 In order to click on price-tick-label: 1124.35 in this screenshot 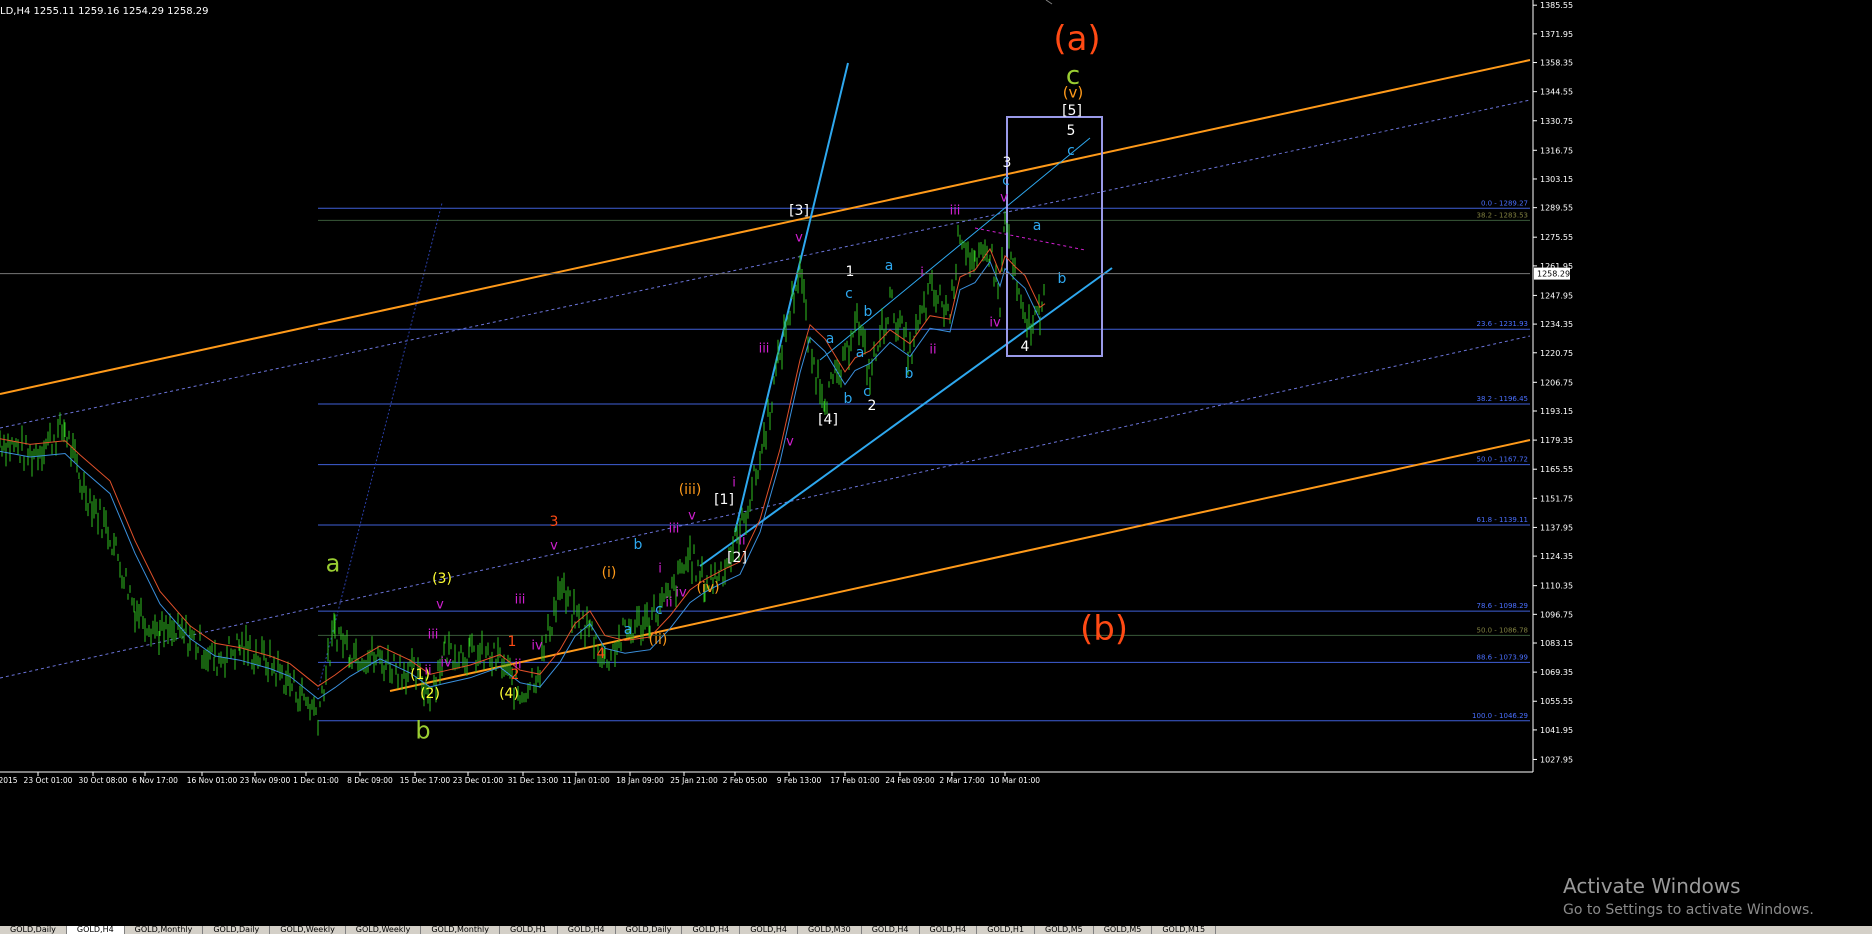, I will do `click(1556, 556)`.